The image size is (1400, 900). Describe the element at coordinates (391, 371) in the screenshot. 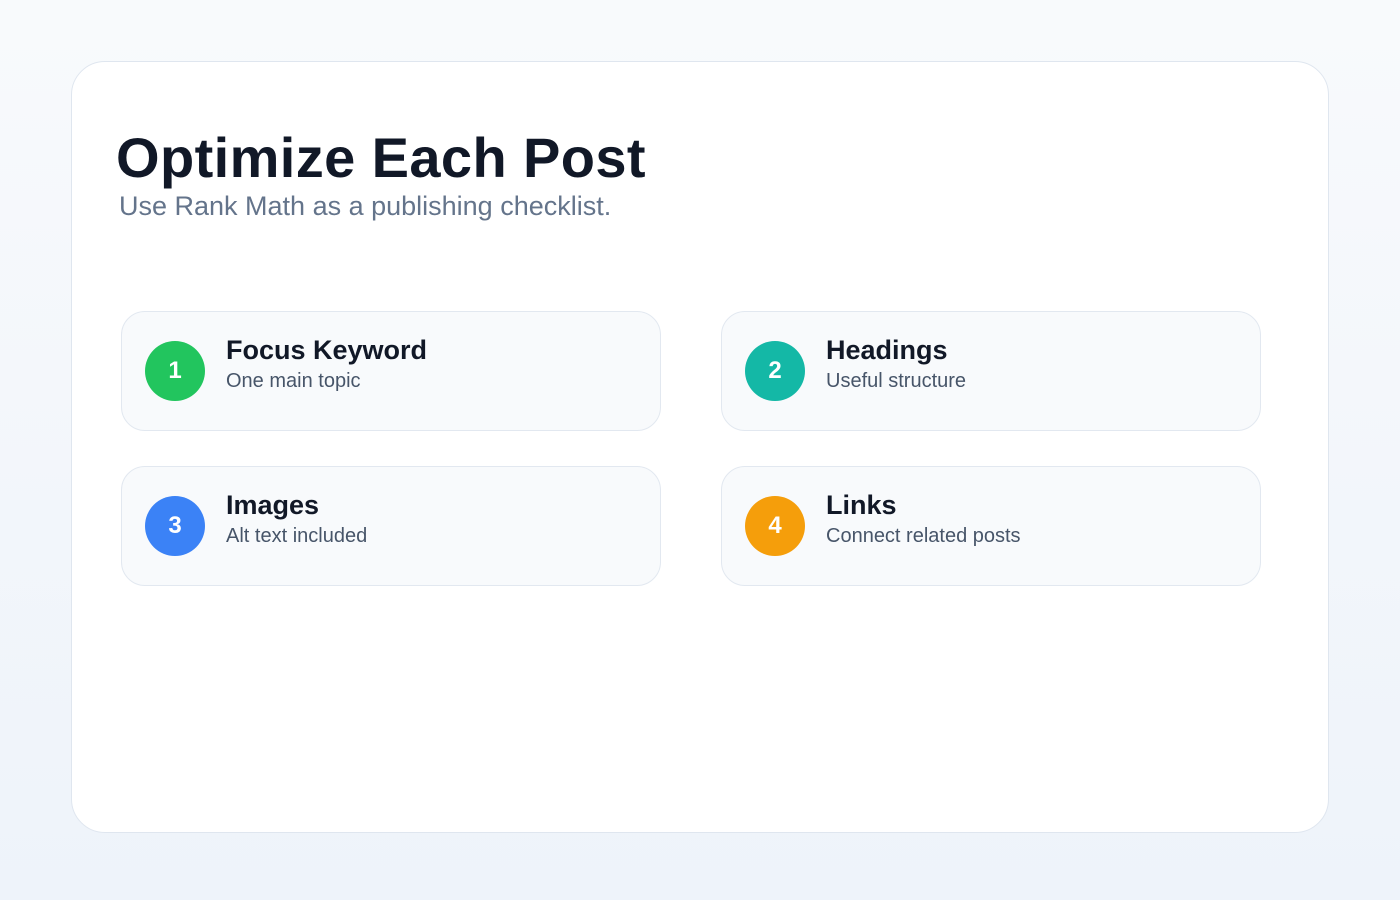

I see `checklist-item-focus-keyword: 1 Focus Keyword One main topic` at that location.